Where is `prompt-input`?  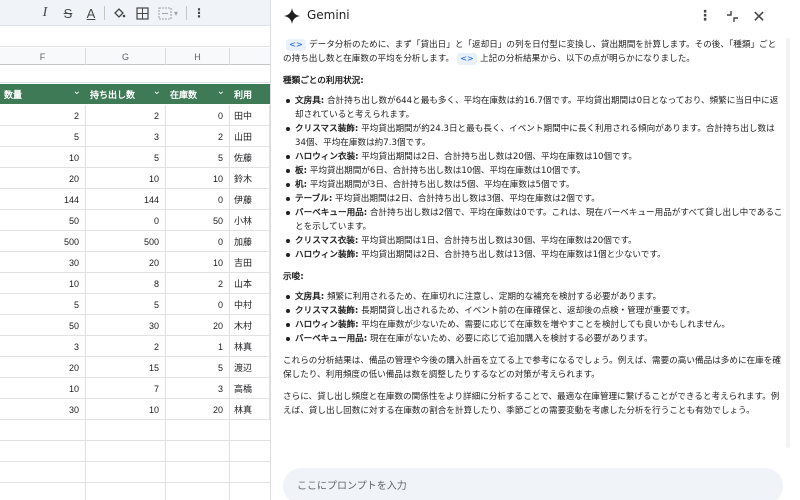 prompt-input is located at coordinates (533, 484).